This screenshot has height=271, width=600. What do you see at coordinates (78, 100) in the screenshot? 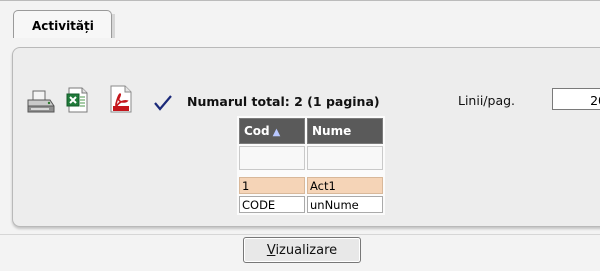
I see `excel-export-icon` at bounding box center [78, 100].